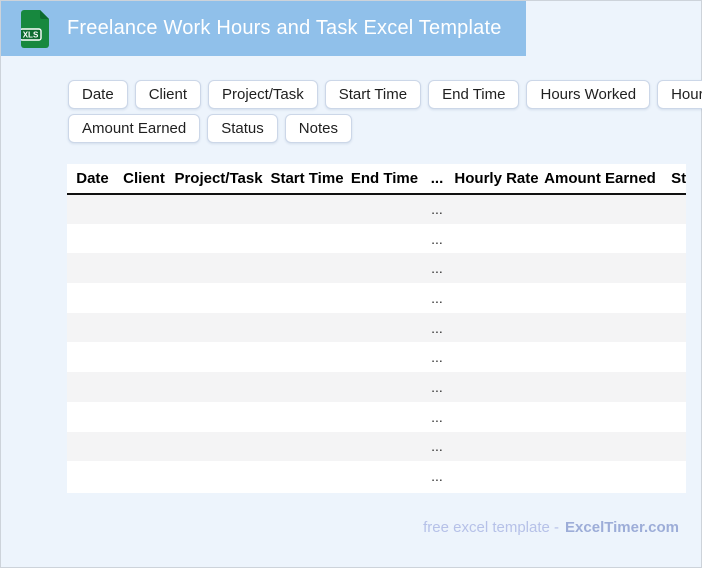 The image size is (702, 568). Describe the element at coordinates (496, 179) in the screenshot. I see `column-header-hourly-rate: Hourly Rate` at that location.